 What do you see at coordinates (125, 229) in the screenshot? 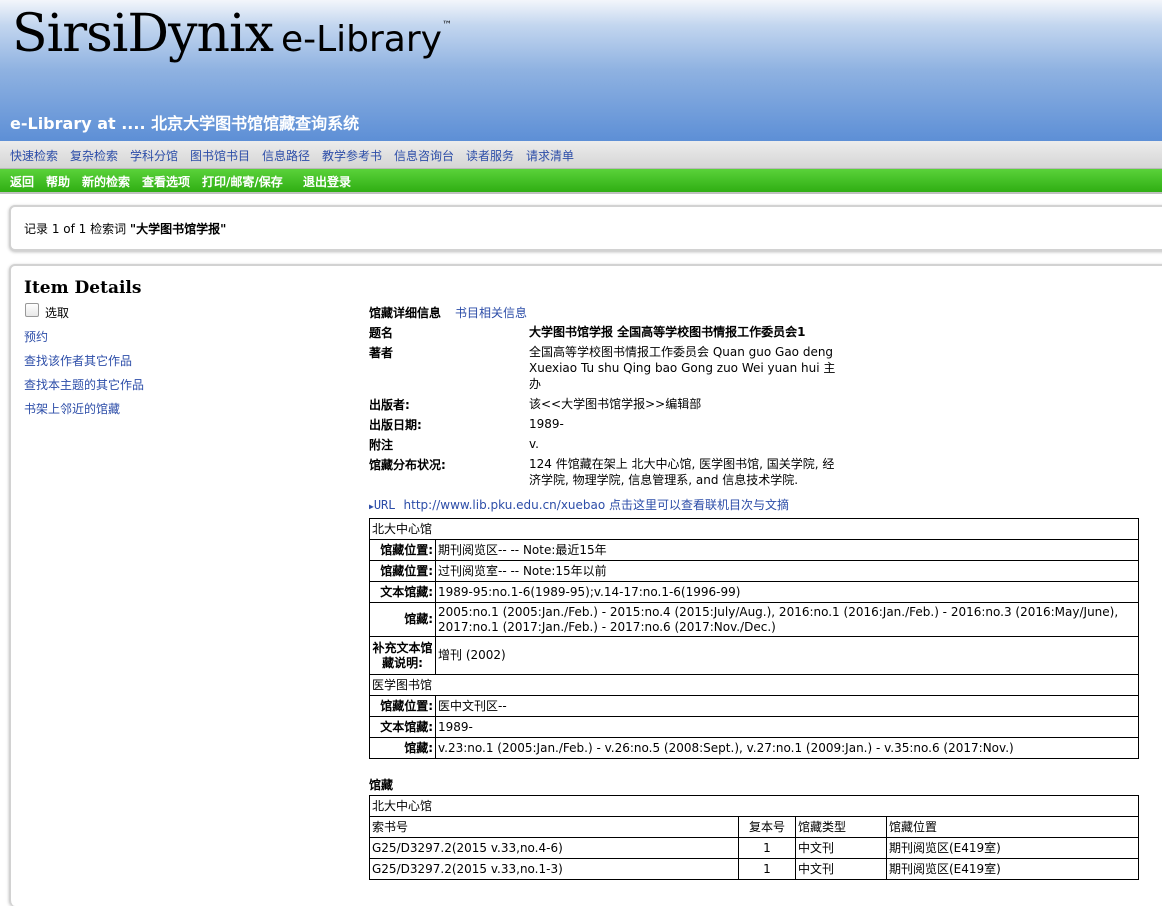
I see `record-count-text: 记录 1 of 1 检索词 "大学图书馆学报"` at bounding box center [125, 229].